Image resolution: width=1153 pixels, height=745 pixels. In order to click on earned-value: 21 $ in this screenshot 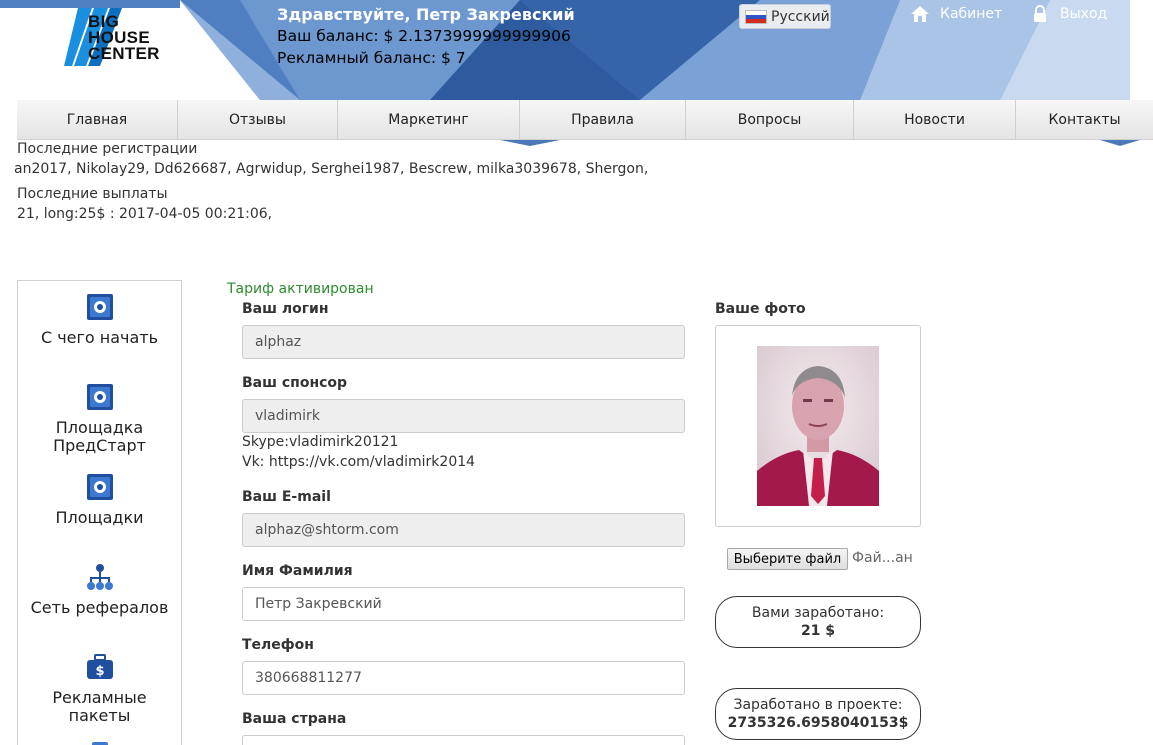, I will do `click(818, 631)`.